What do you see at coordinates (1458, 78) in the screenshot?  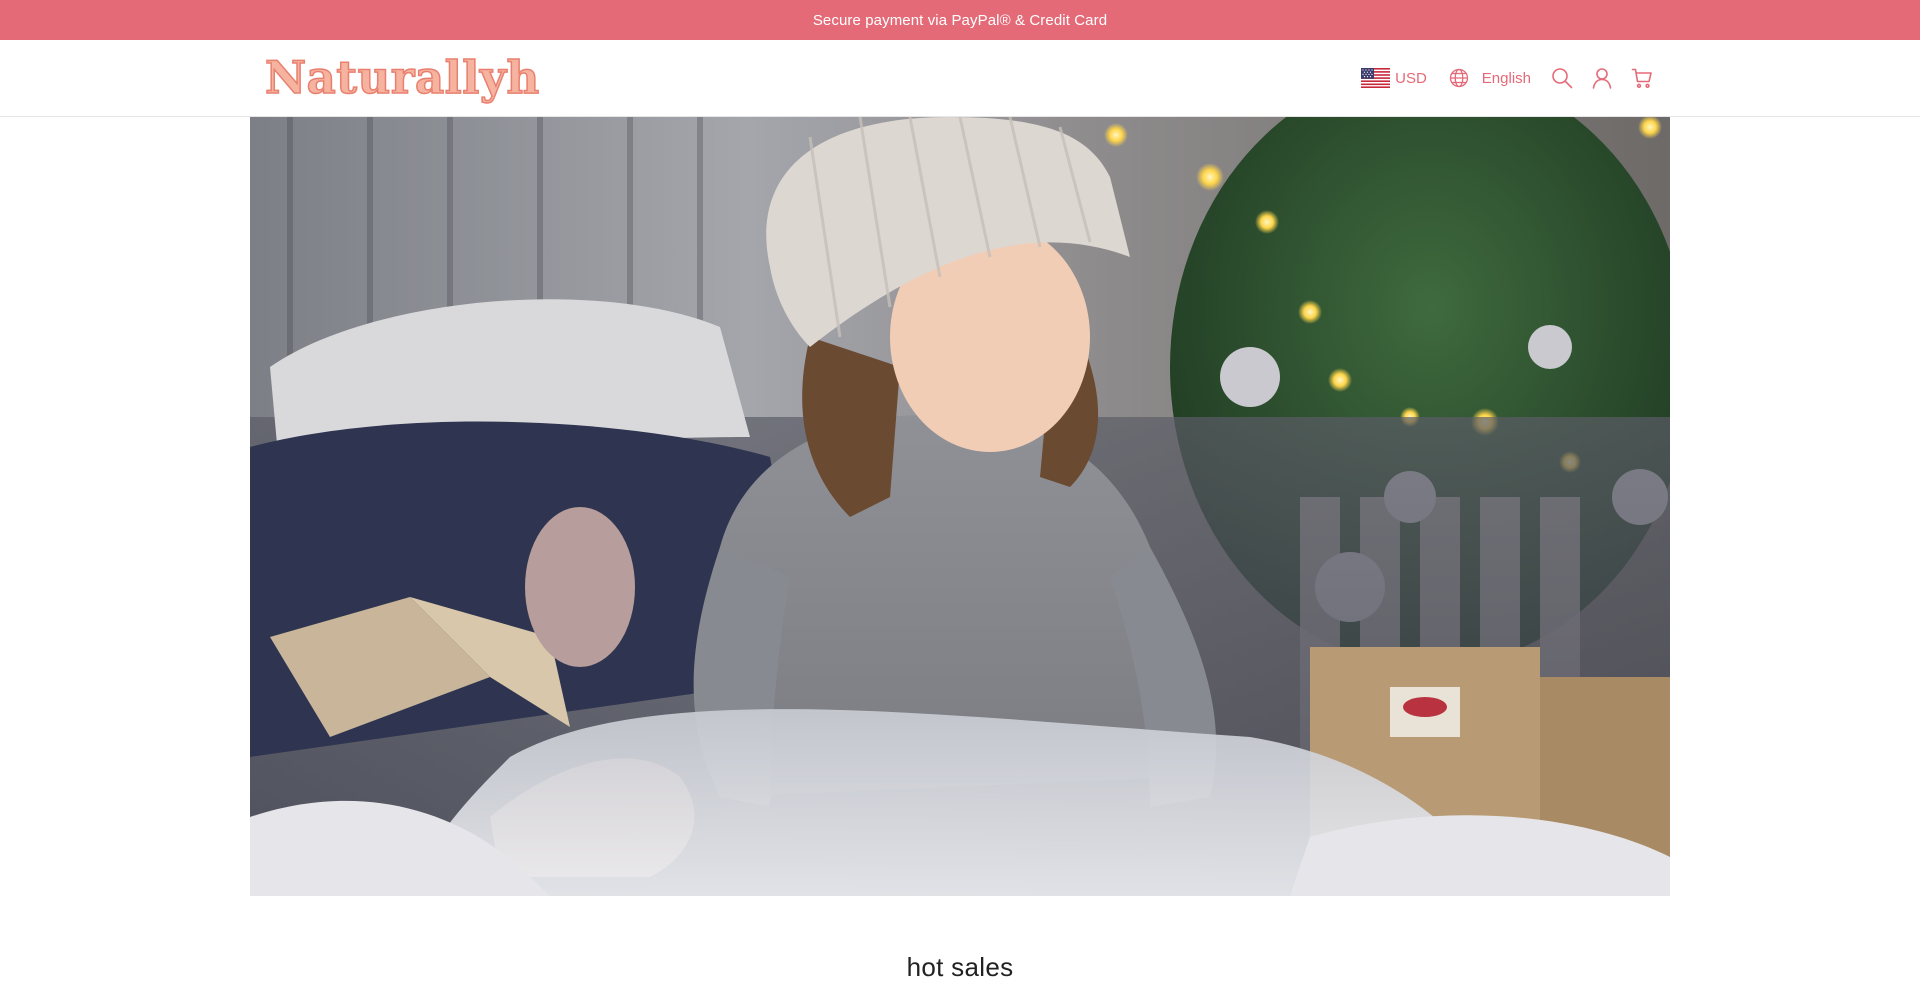 I see `globe-icon` at bounding box center [1458, 78].